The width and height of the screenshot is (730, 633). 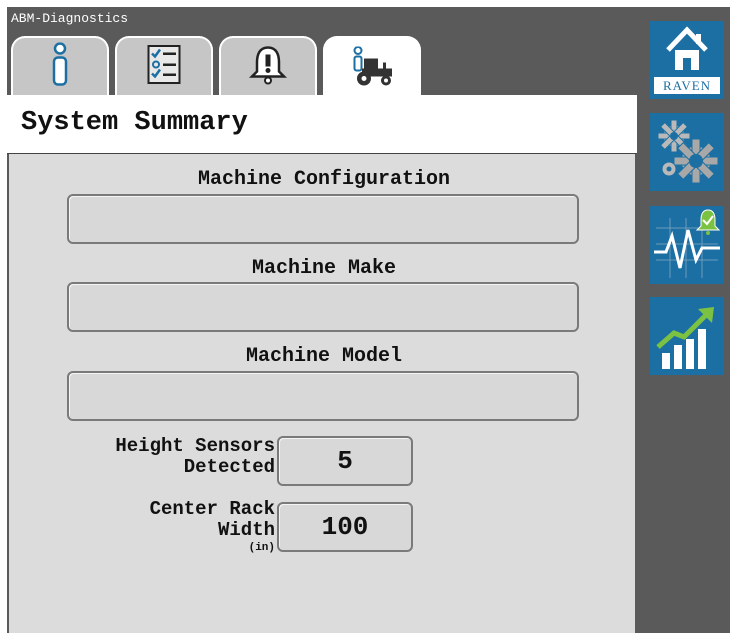 I want to click on center-rack-value: 100, so click(x=345, y=527).